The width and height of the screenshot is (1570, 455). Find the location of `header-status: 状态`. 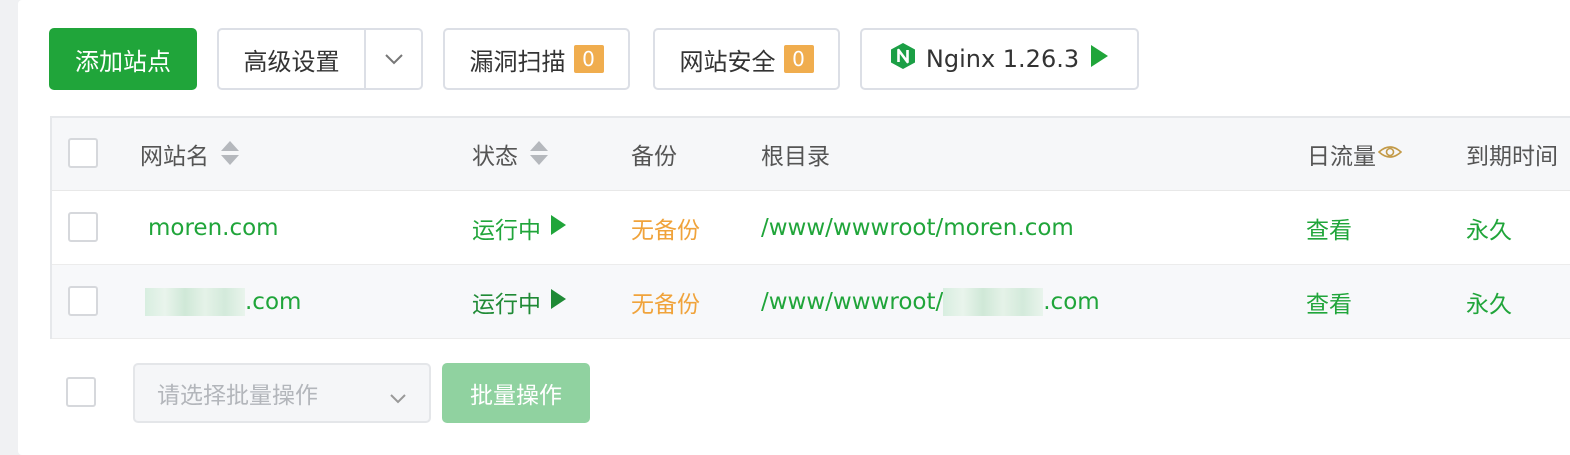

header-status: 状态 is located at coordinates (510, 154).